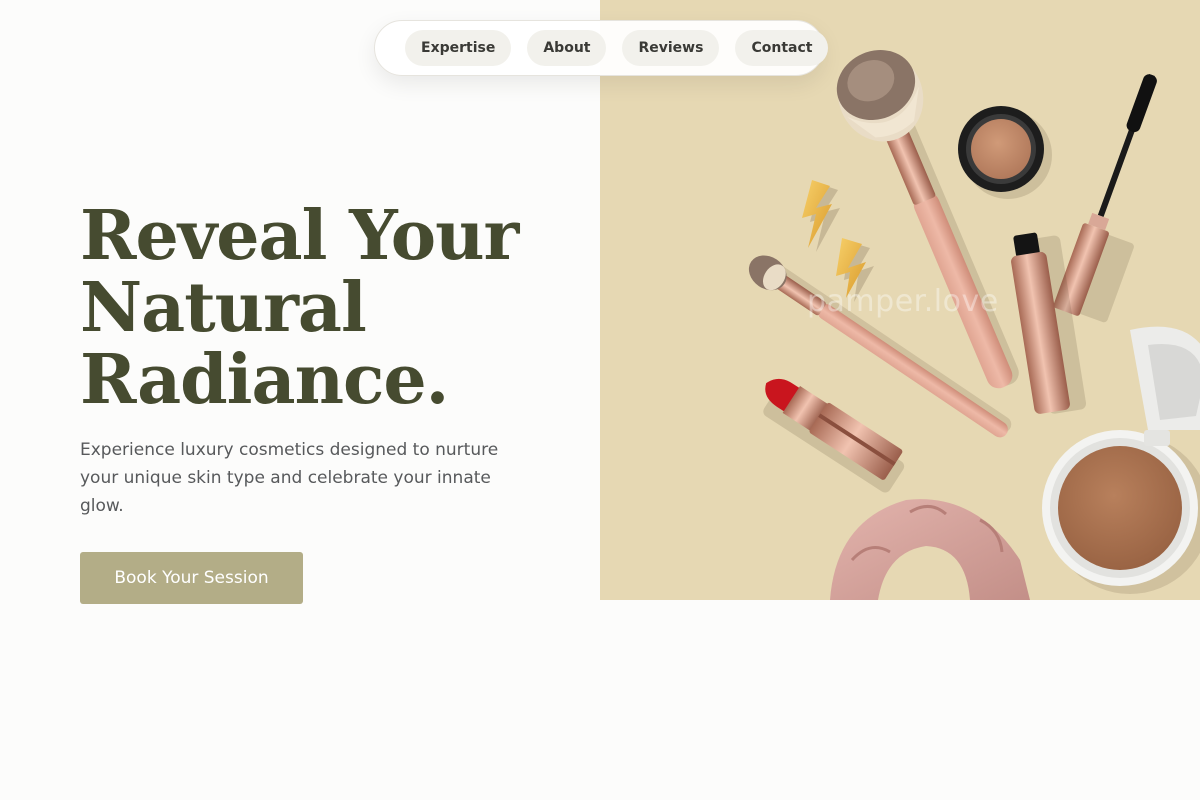 The width and height of the screenshot is (1200, 800). What do you see at coordinates (930, 549) in the screenshot?
I see `scrunchie-icon` at bounding box center [930, 549].